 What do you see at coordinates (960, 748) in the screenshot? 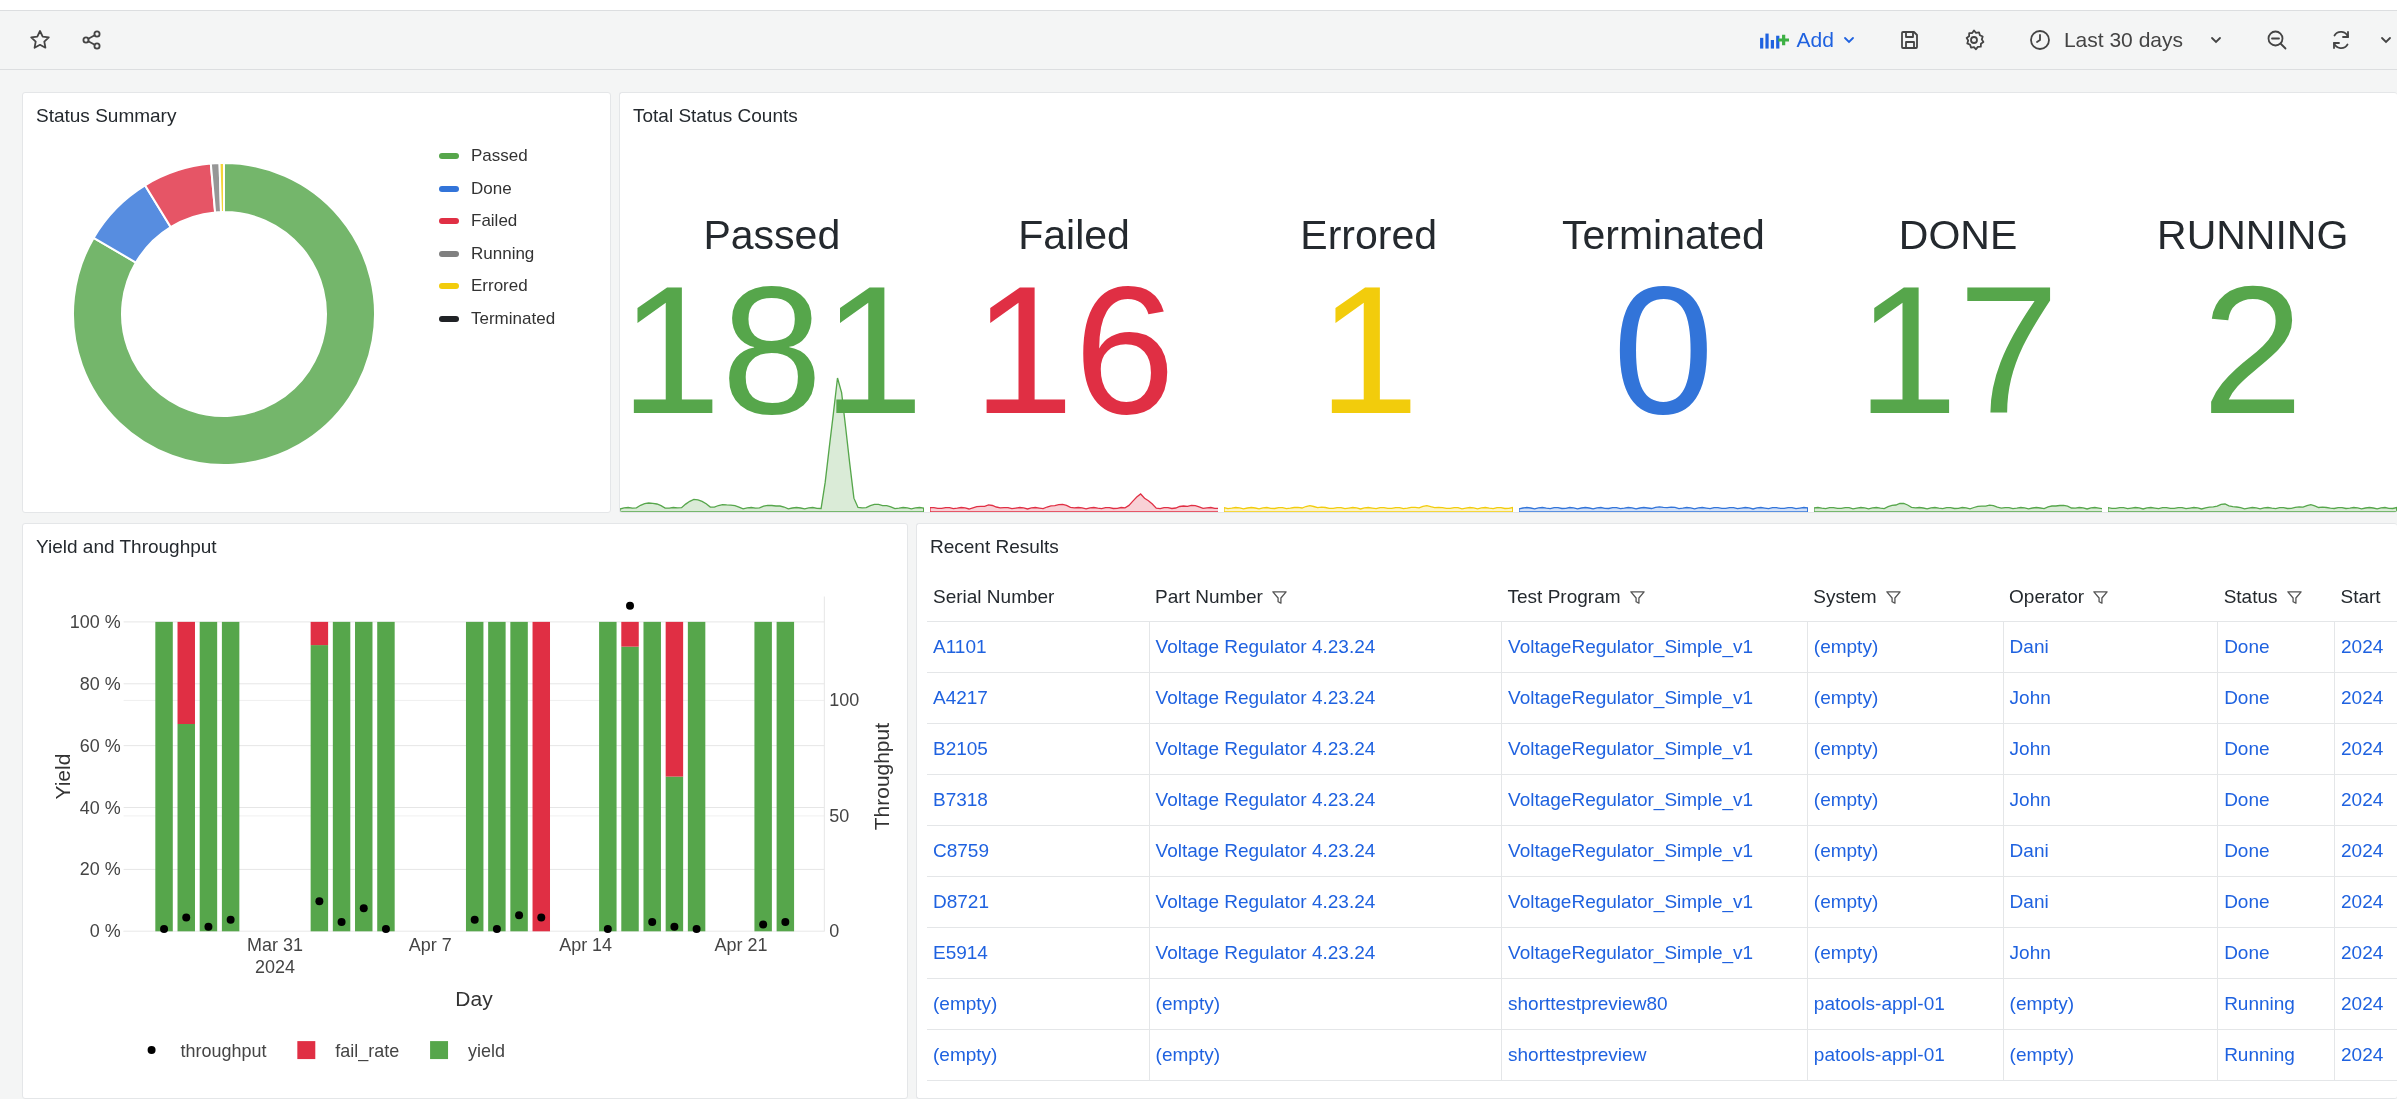
I see `cell-link: B2105` at bounding box center [960, 748].